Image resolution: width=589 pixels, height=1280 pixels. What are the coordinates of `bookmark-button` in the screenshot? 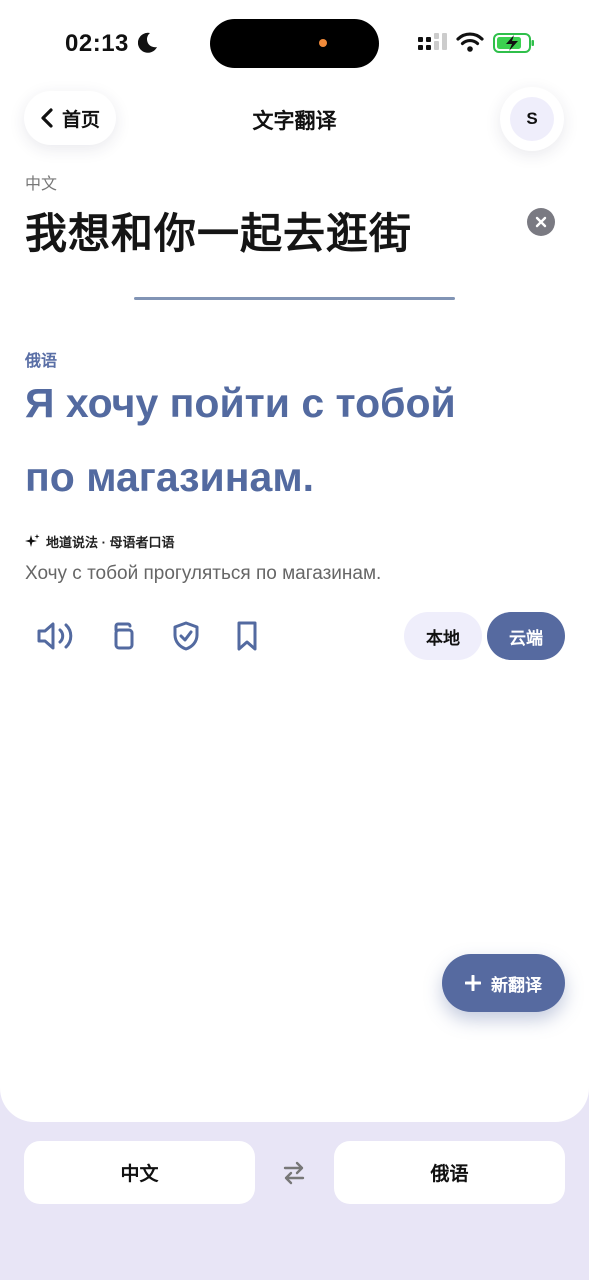 It's located at (247, 636).